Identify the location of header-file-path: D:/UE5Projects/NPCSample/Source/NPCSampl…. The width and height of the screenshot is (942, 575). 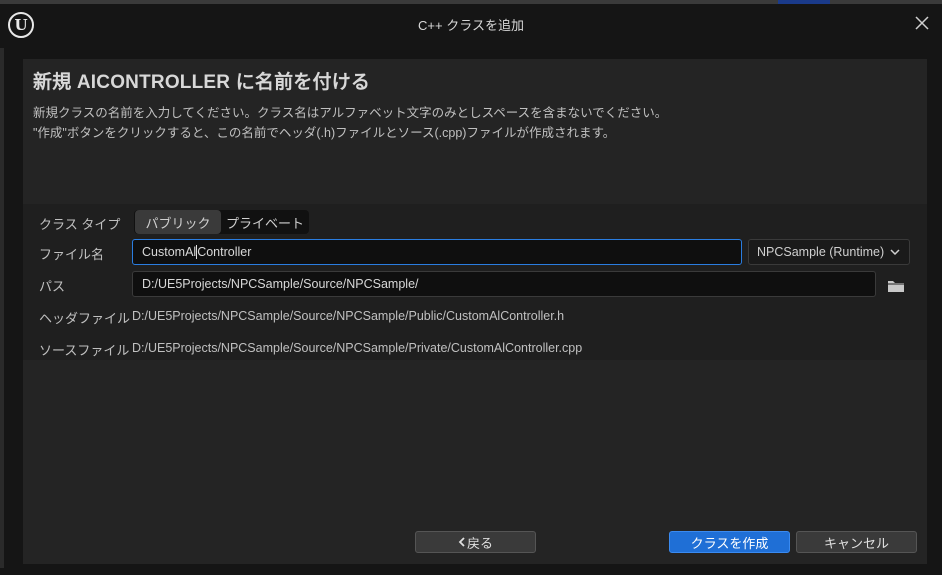
(348, 316).